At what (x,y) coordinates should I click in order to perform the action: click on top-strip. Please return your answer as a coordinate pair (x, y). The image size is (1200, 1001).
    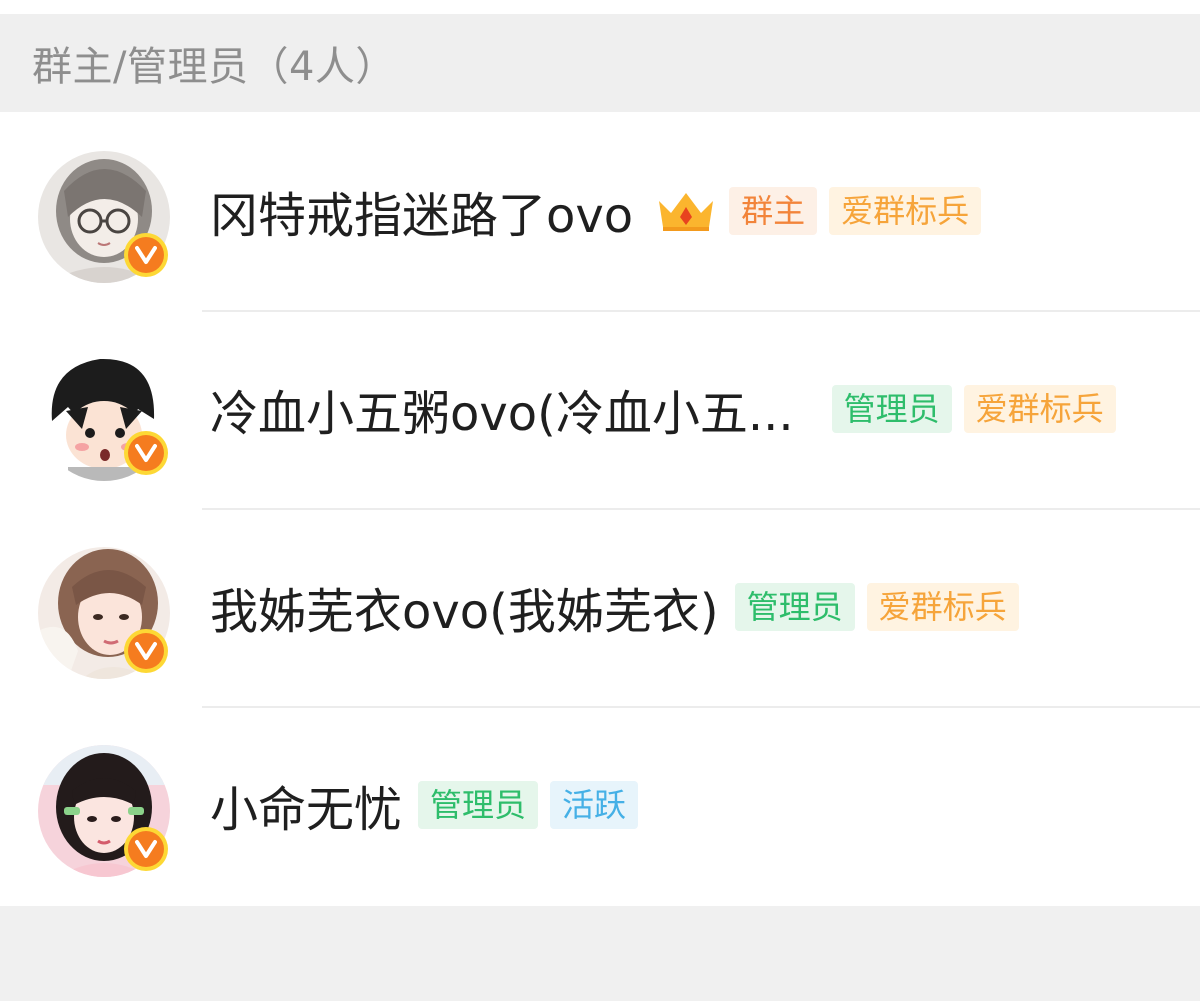
    Looking at the image, I should click on (600, 7).